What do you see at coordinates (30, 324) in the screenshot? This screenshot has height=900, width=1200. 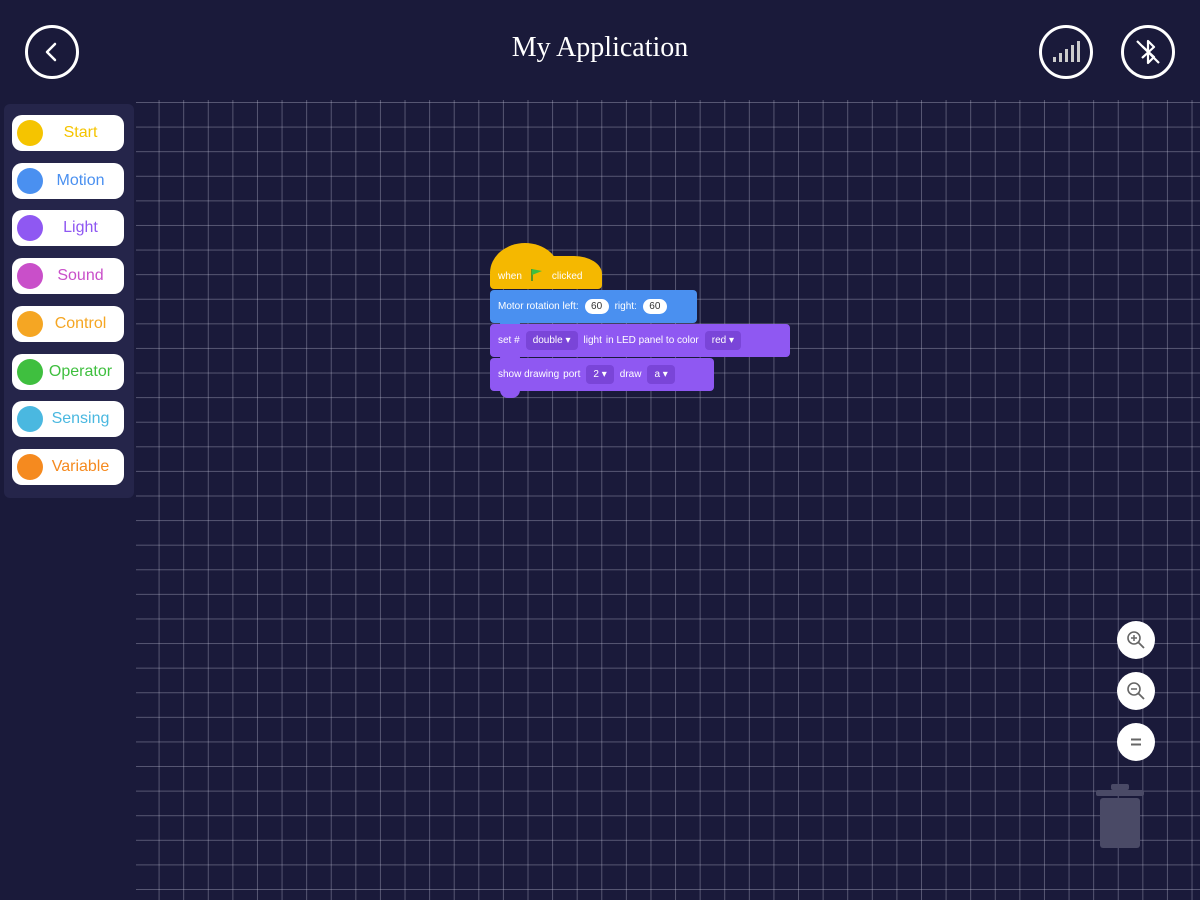 I see `control-color-dot` at bounding box center [30, 324].